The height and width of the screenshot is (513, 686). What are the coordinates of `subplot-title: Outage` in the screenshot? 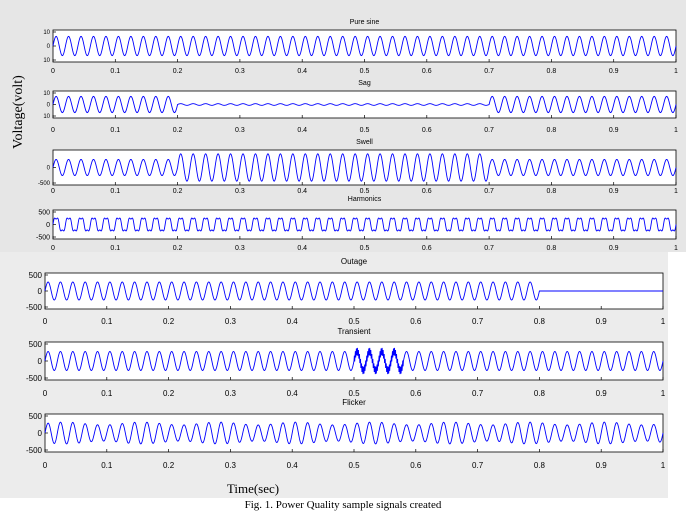 It's located at (354, 261).